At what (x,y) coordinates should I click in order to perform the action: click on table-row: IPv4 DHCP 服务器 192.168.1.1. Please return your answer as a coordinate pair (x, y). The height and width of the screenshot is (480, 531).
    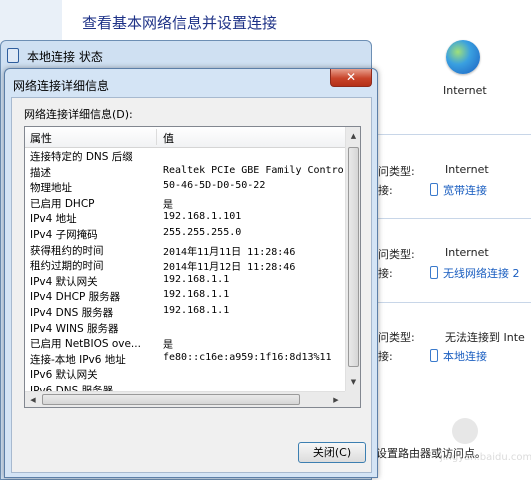
    Looking at the image, I should click on (185, 296).